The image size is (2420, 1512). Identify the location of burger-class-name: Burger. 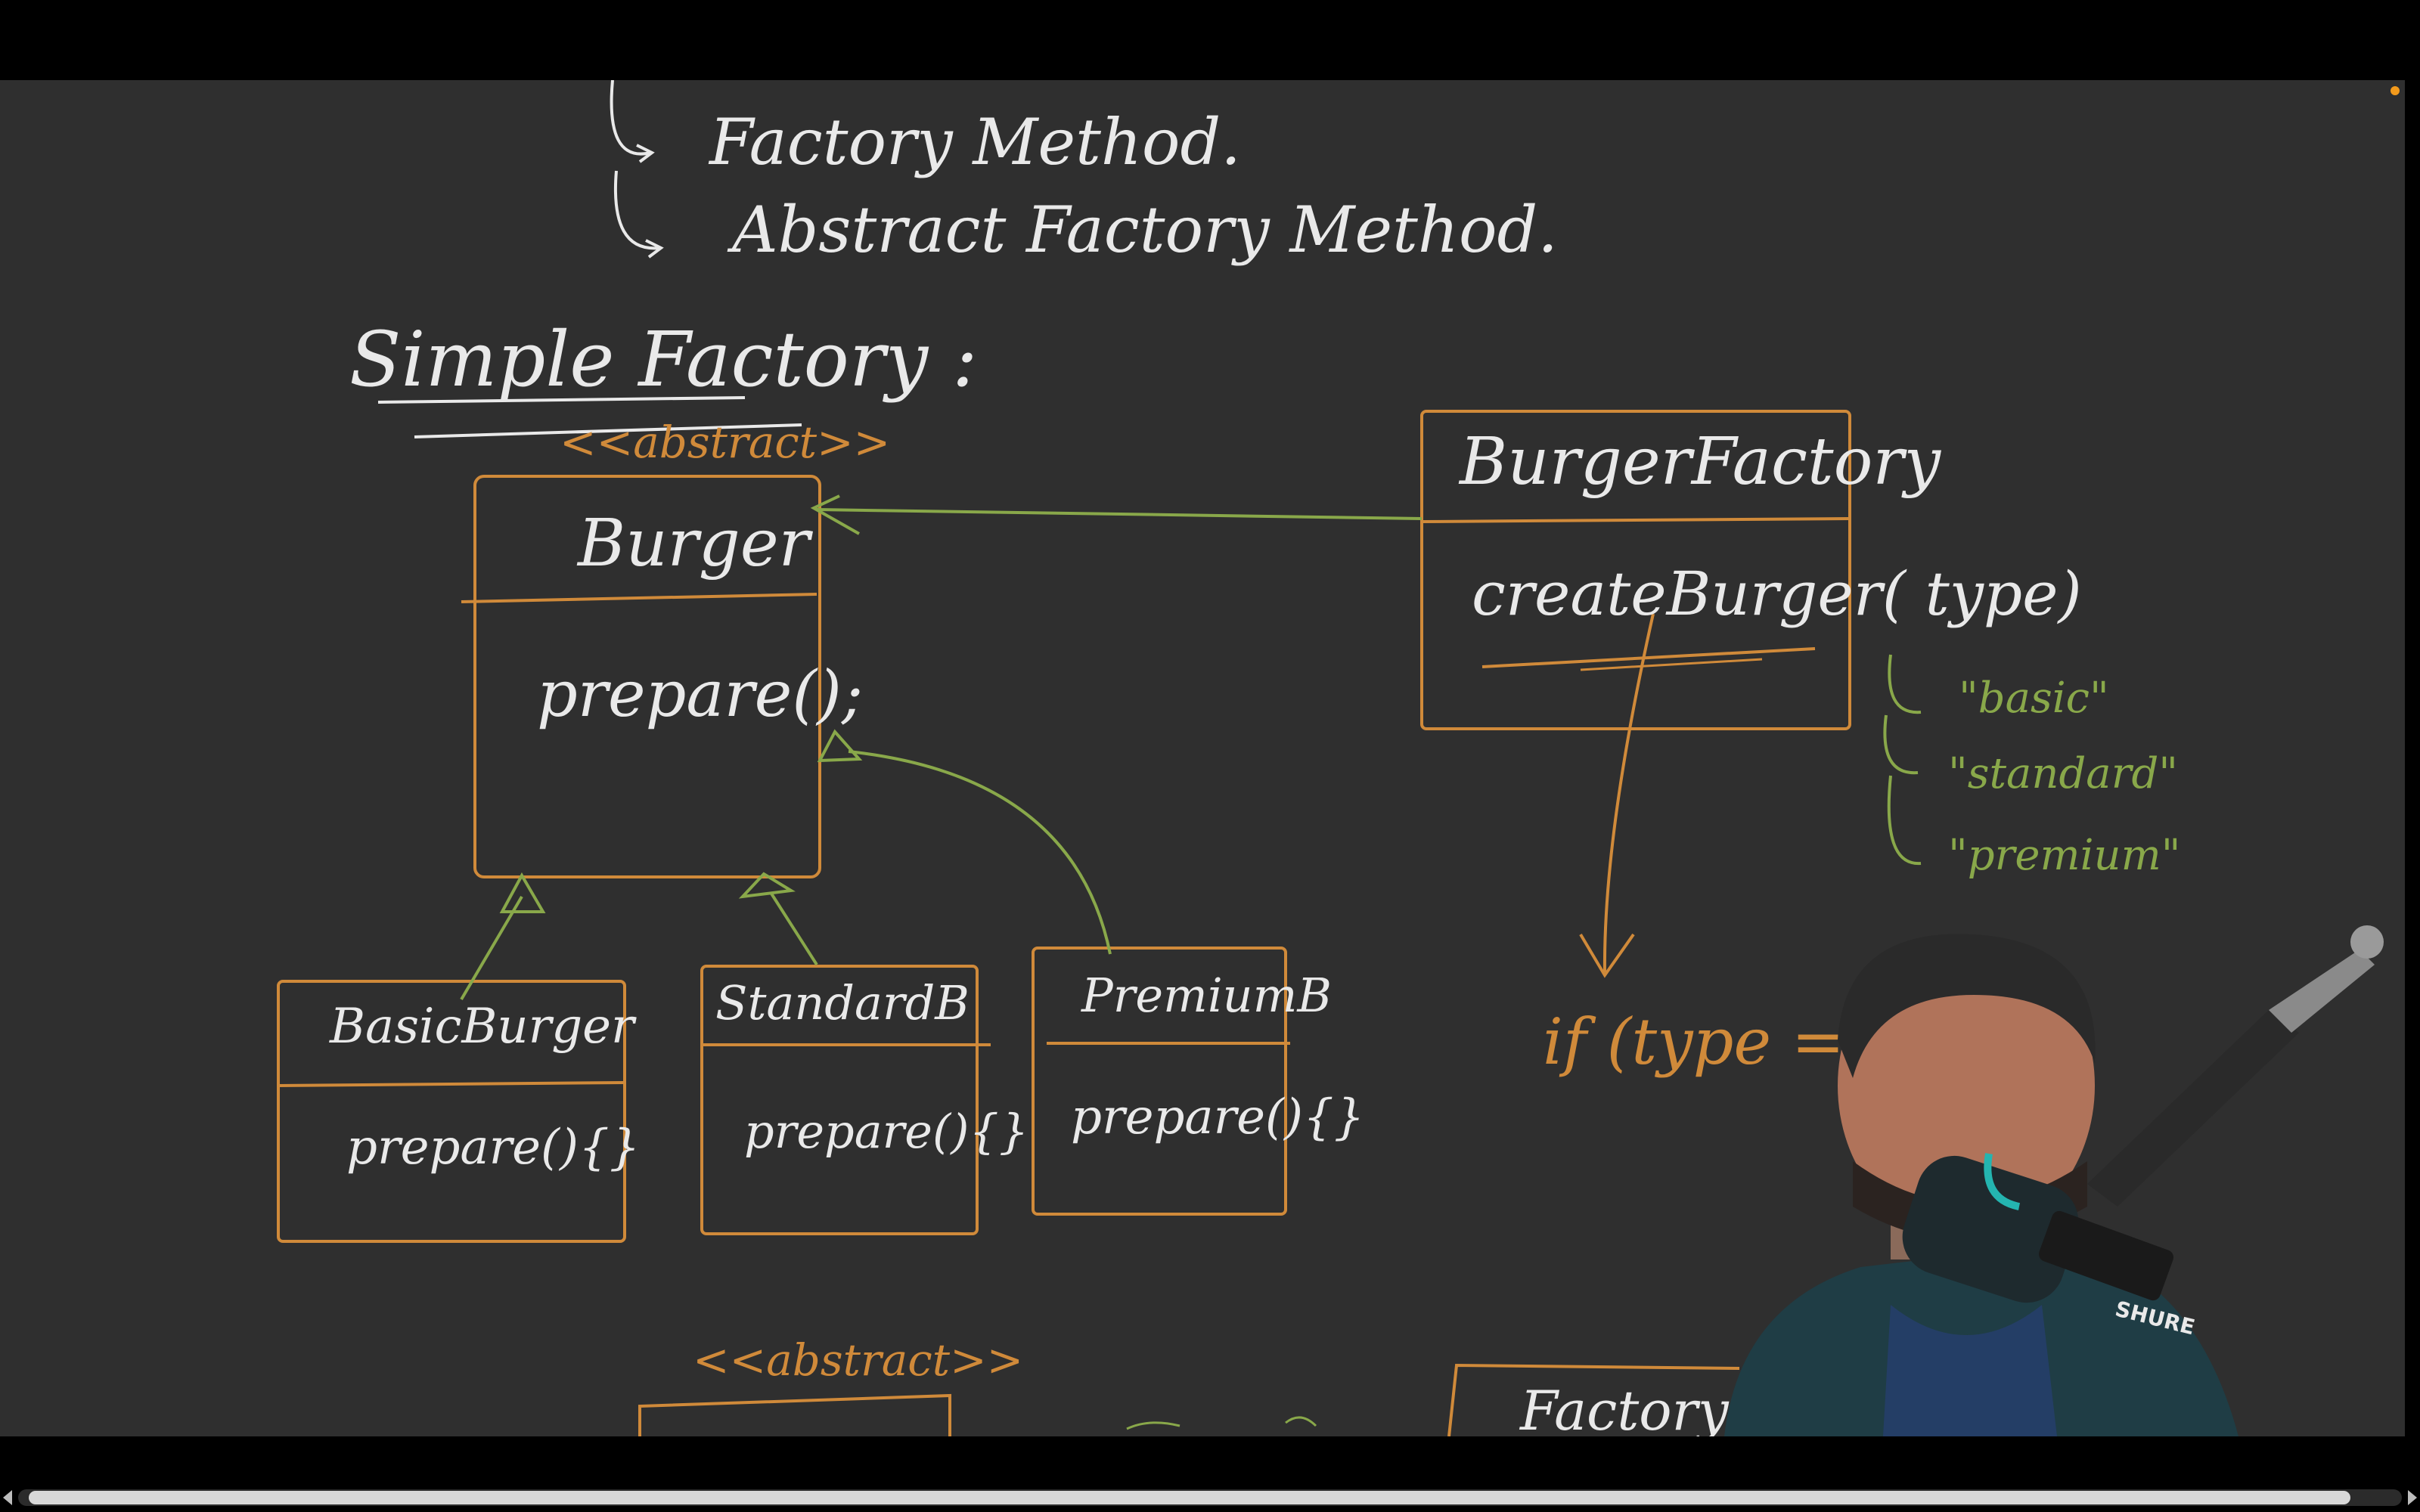
(694, 543).